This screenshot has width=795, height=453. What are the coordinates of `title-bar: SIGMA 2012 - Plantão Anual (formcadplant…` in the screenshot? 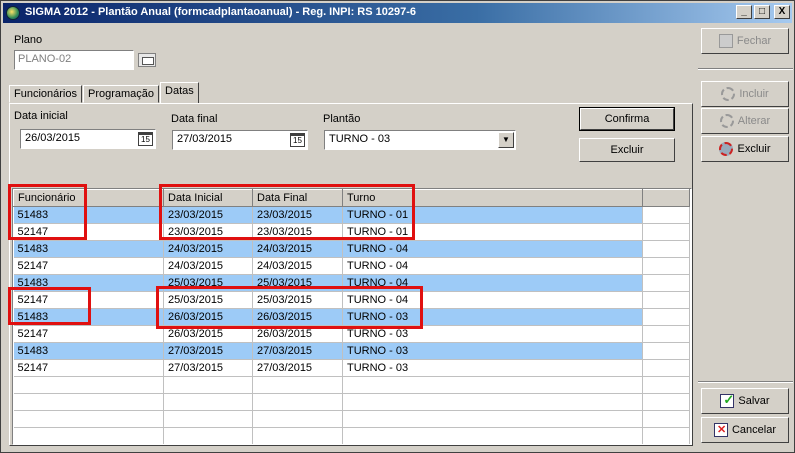 It's located at (397, 13).